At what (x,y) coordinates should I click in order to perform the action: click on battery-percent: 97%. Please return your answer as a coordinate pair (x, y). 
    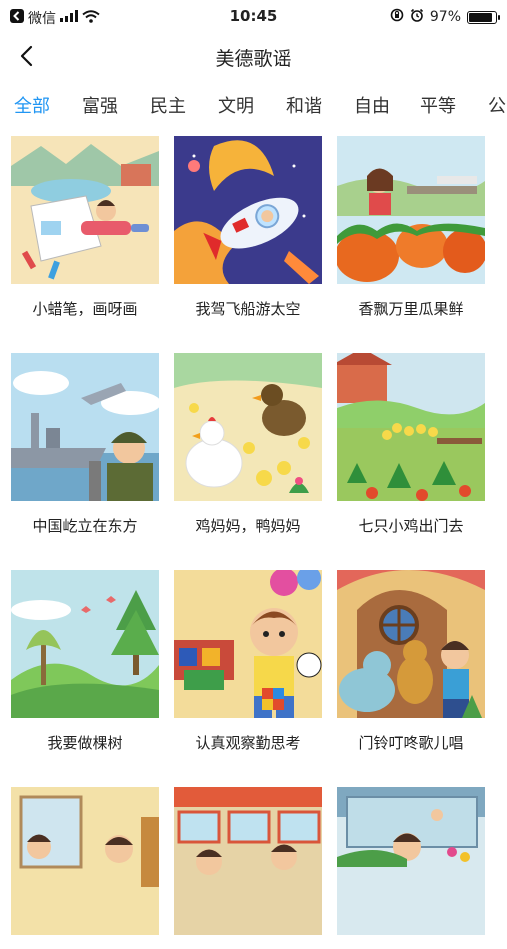
    Looking at the image, I should click on (445, 17).